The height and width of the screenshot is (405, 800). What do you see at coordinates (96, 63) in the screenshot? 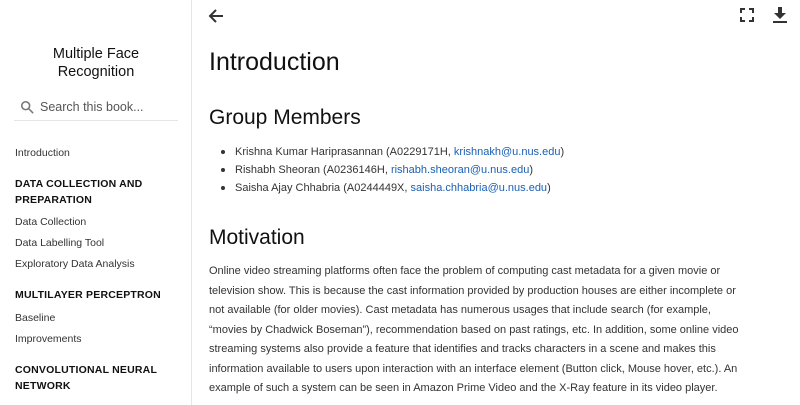
I see `book-title: Multiple Face Recognition` at bounding box center [96, 63].